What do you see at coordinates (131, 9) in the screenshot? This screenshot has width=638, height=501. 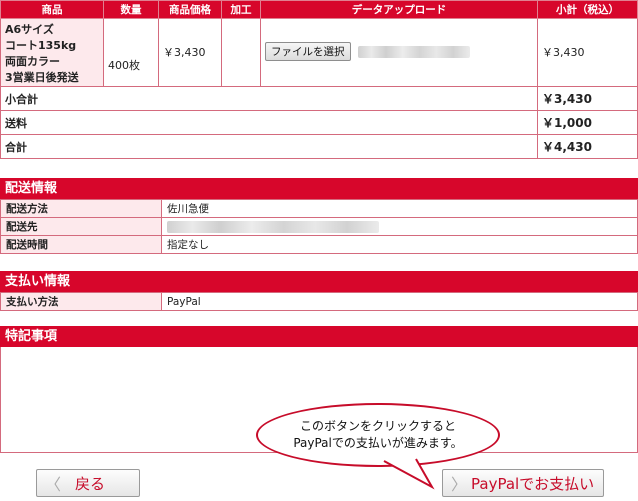 I see `col-quantity: 数量` at bounding box center [131, 9].